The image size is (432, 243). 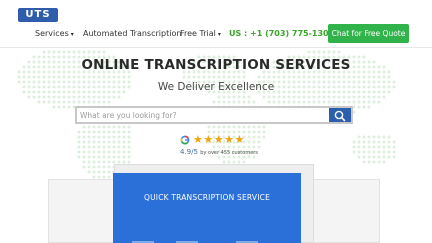 What do you see at coordinates (200, 33) in the screenshot?
I see `nav-free-trial: Free Trial ▾` at bounding box center [200, 33].